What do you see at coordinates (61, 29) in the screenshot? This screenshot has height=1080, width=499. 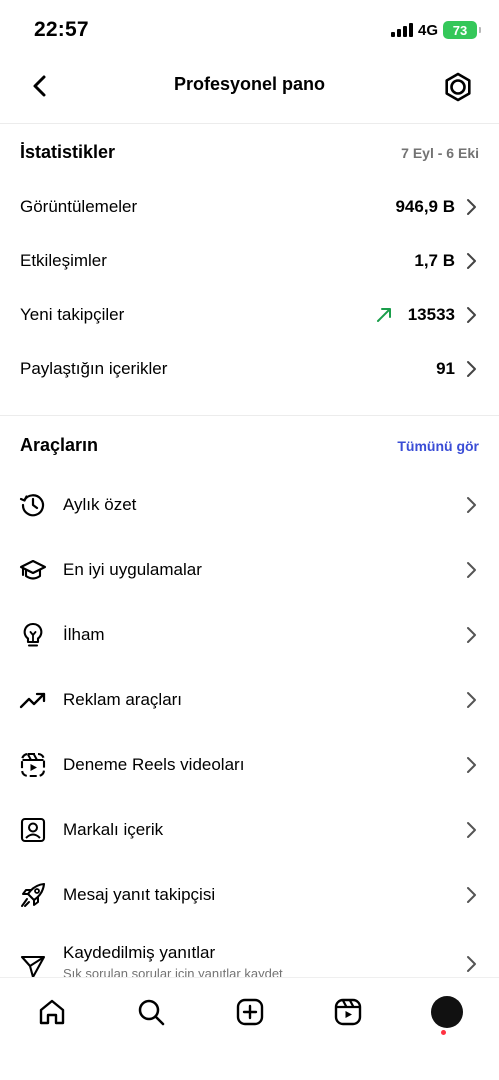 I see `status-time: 22:57` at bounding box center [61, 29].